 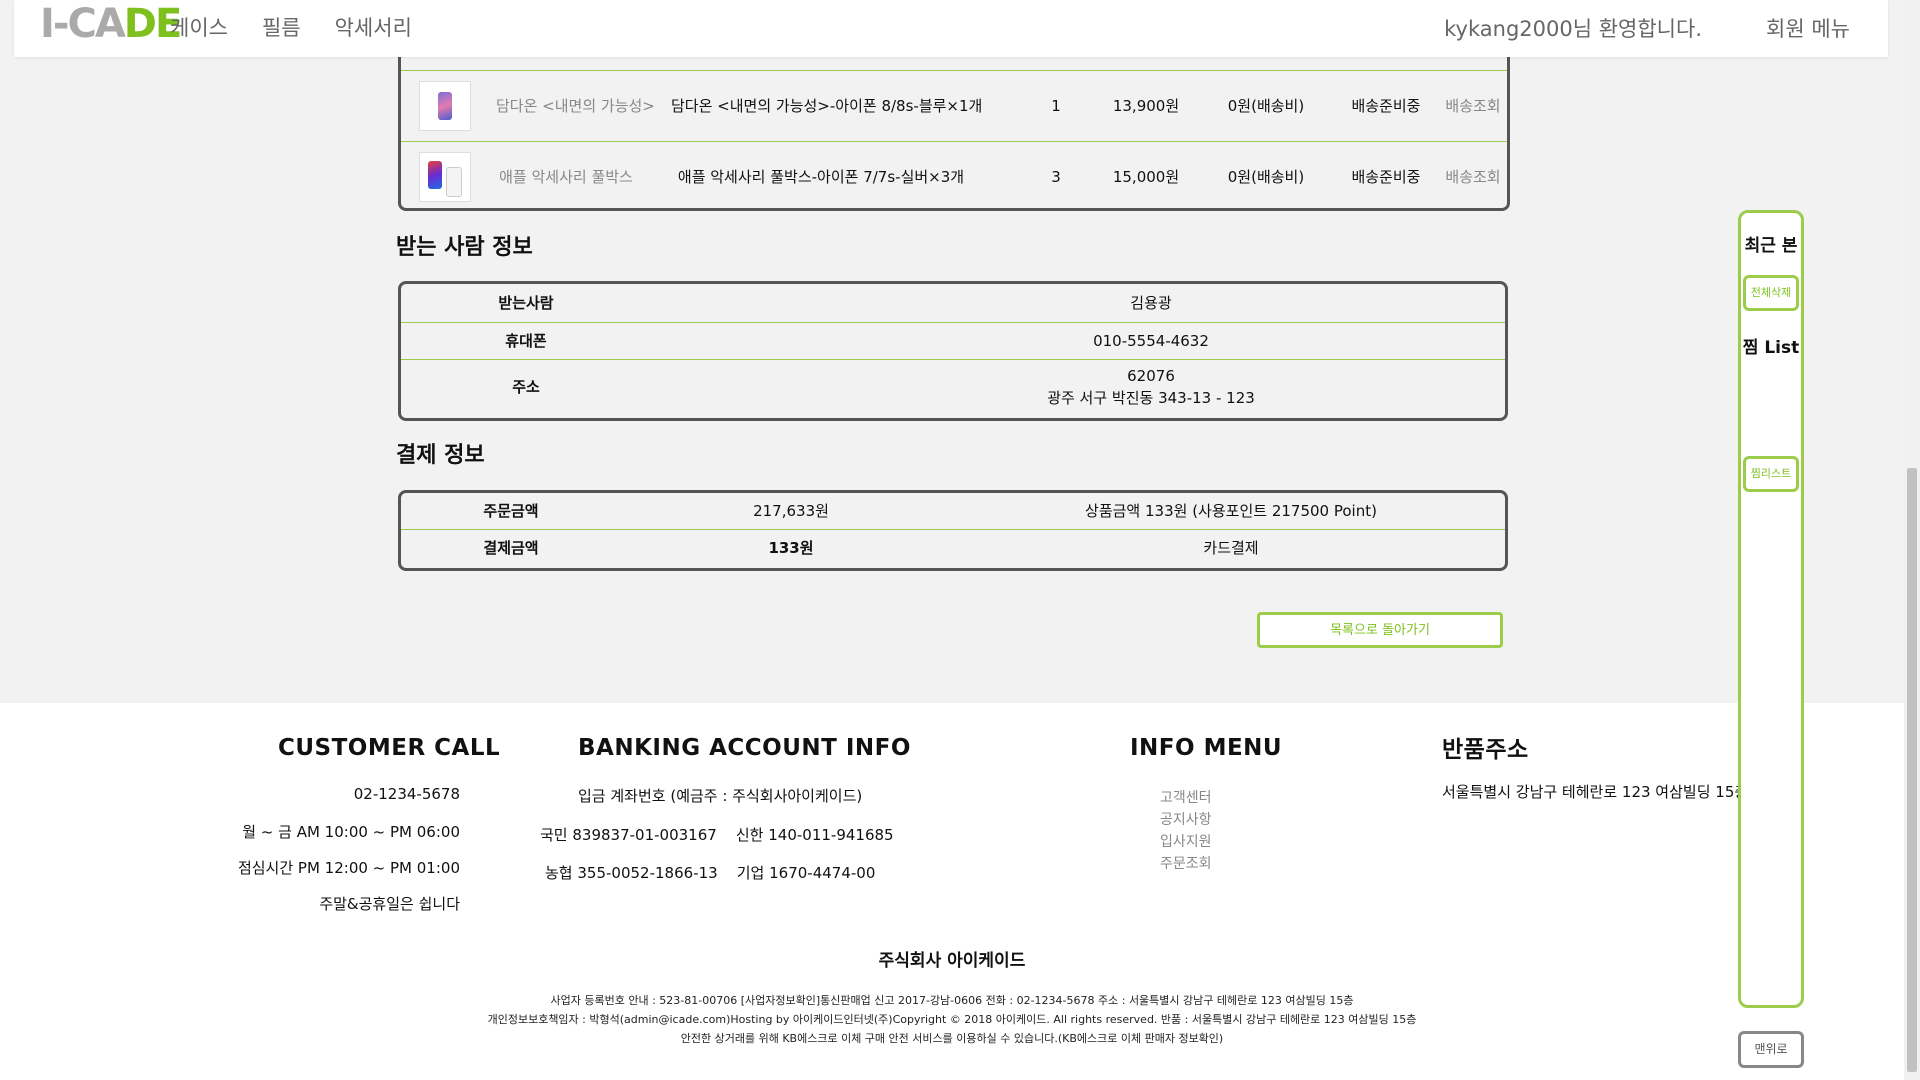 What do you see at coordinates (526, 341) in the screenshot?
I see `recipient-phone-label: 휴대폰` at bounding box center [526, 341].